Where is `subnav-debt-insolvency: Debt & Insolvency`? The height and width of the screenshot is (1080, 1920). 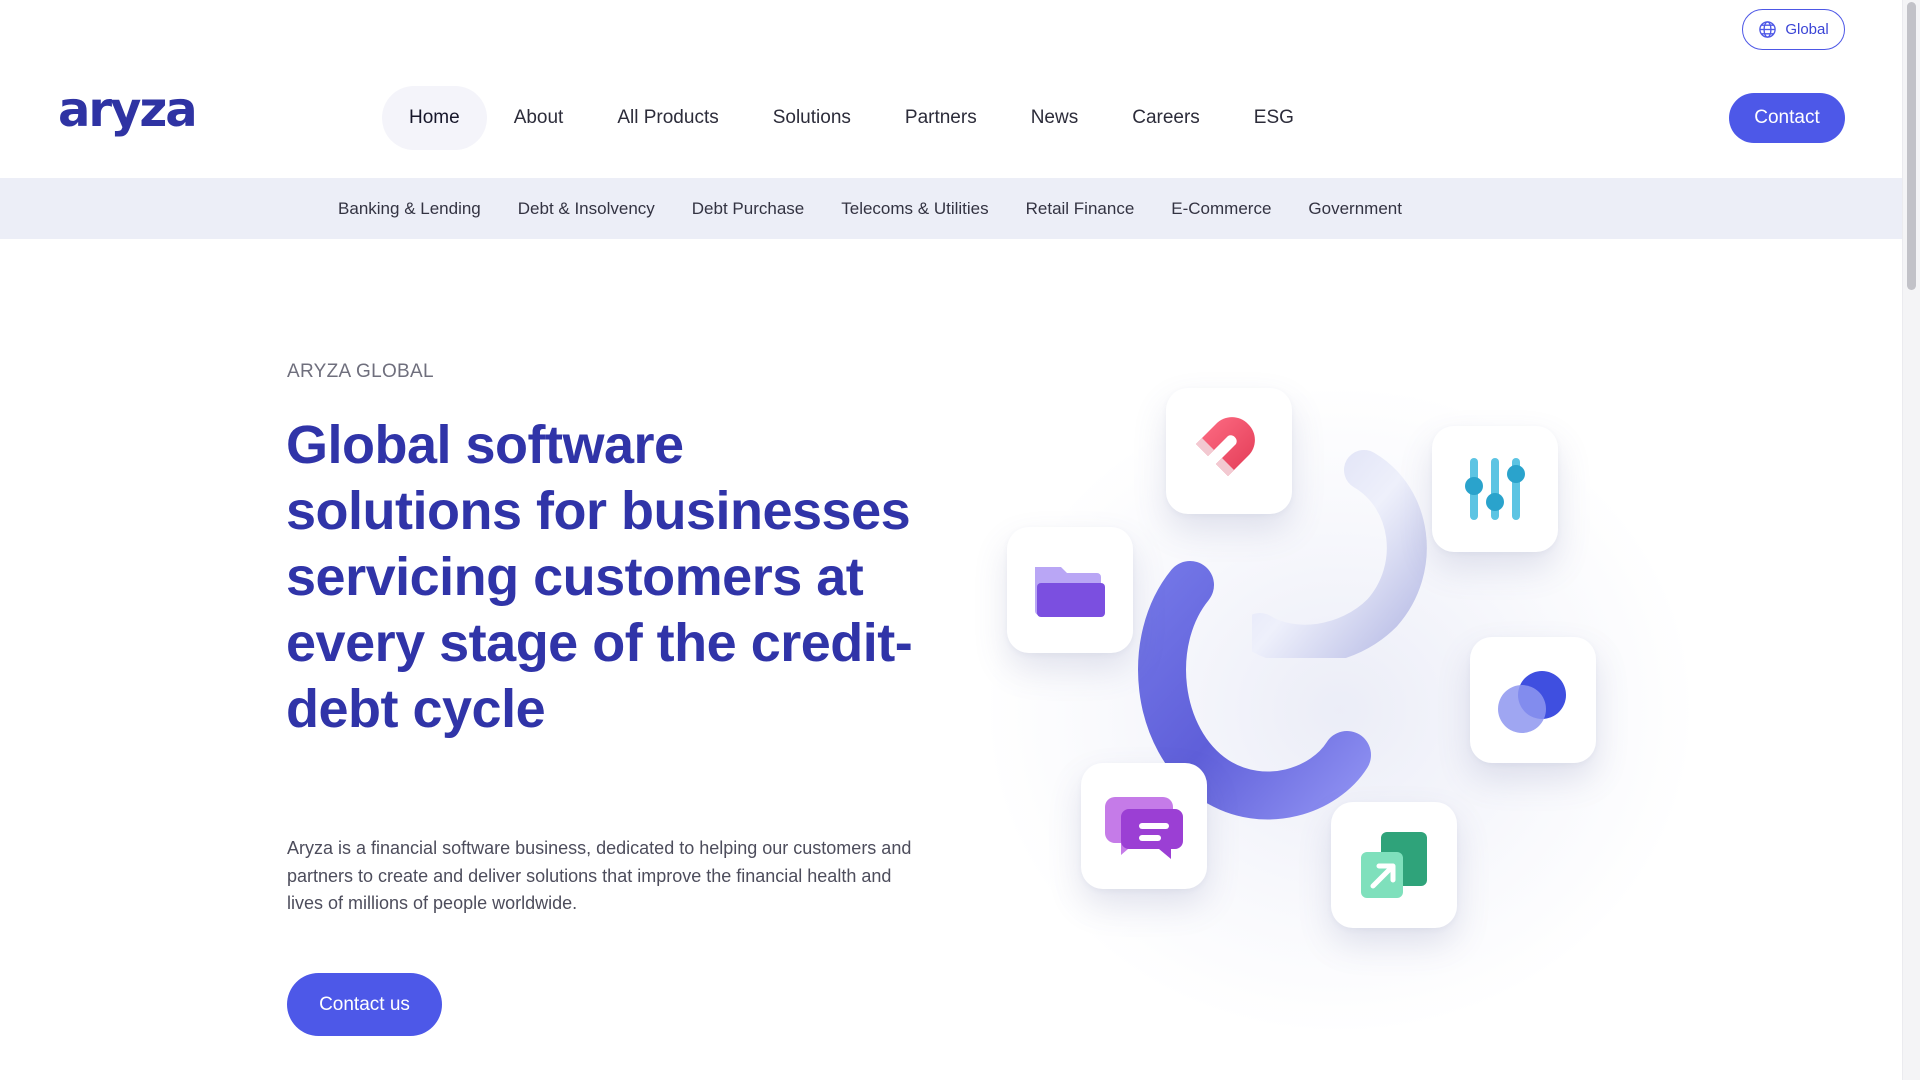 subnav-debt-insolvency: Debt & Insolvency is located at coordinates (586, 209).